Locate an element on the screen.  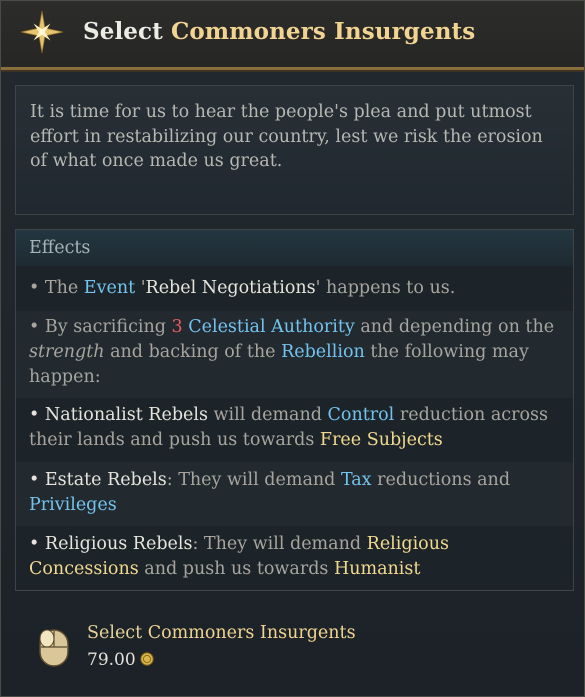
effects-header: Effects is located at coordinates (294, 248).